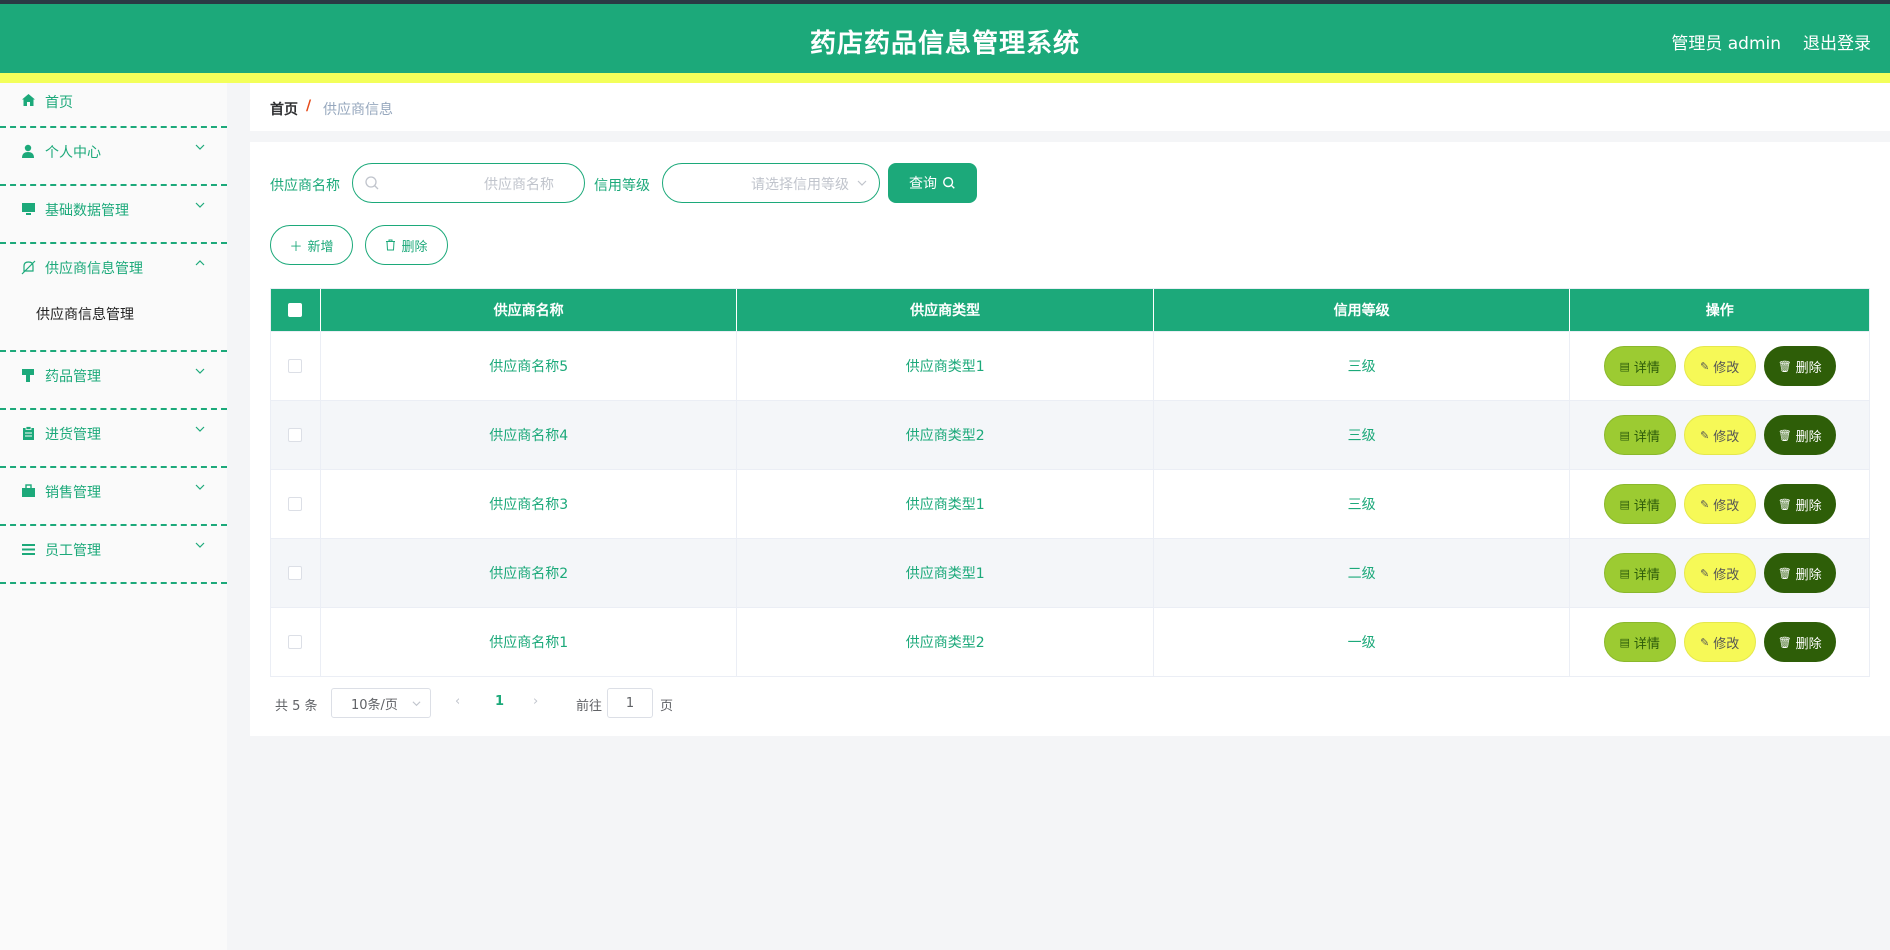 The height and width of the screenshot is (950, 1890). I want to click on supplier-name-cell: 供应商名称4, so click(529, 435).